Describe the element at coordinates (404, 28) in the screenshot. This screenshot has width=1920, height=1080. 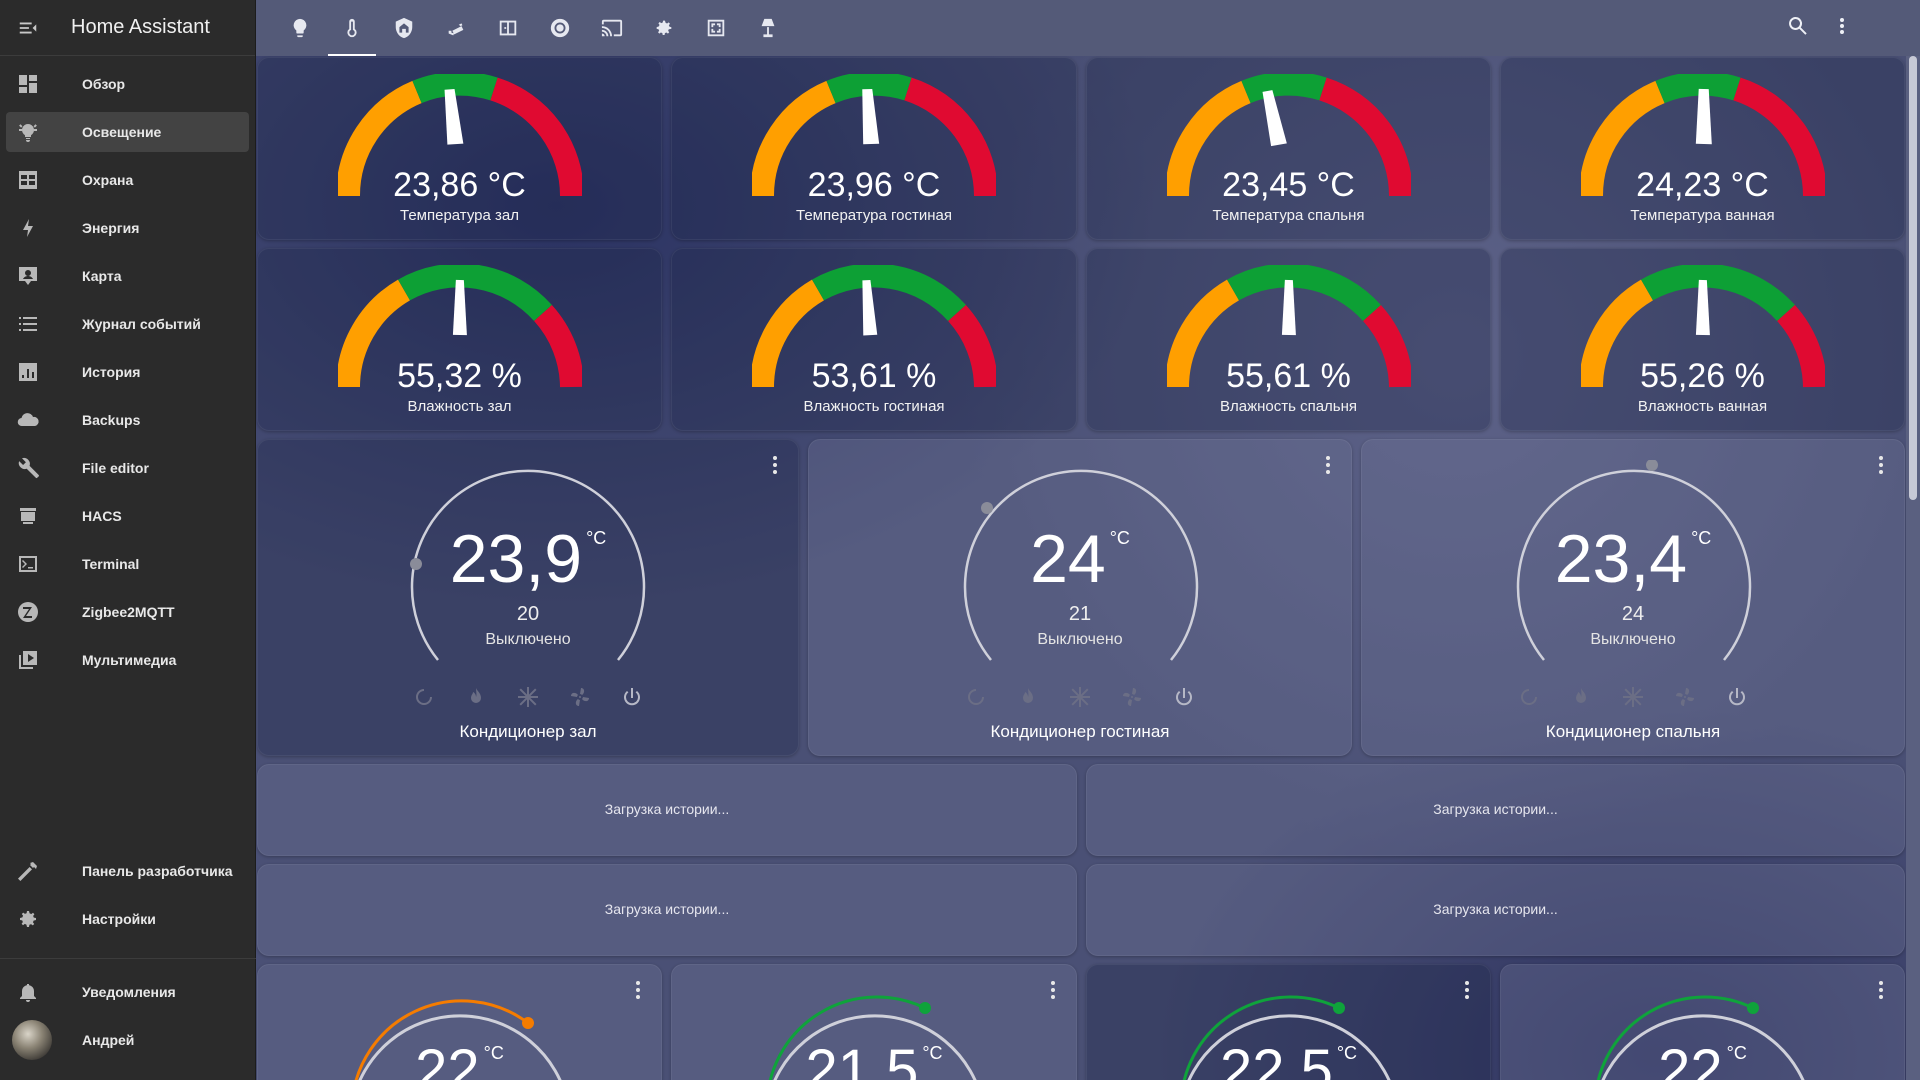
I see `tab-security` at that location.